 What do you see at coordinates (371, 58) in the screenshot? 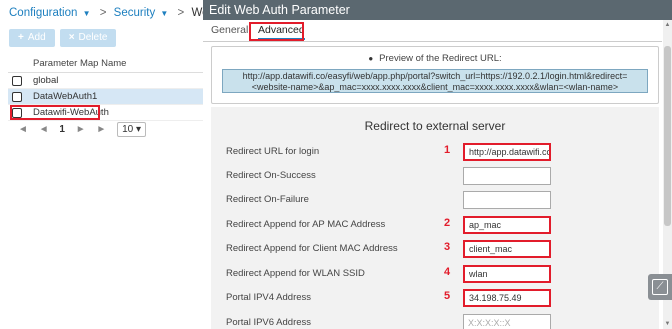
I see `info-icon: ●` at bounding box center [371, 58].